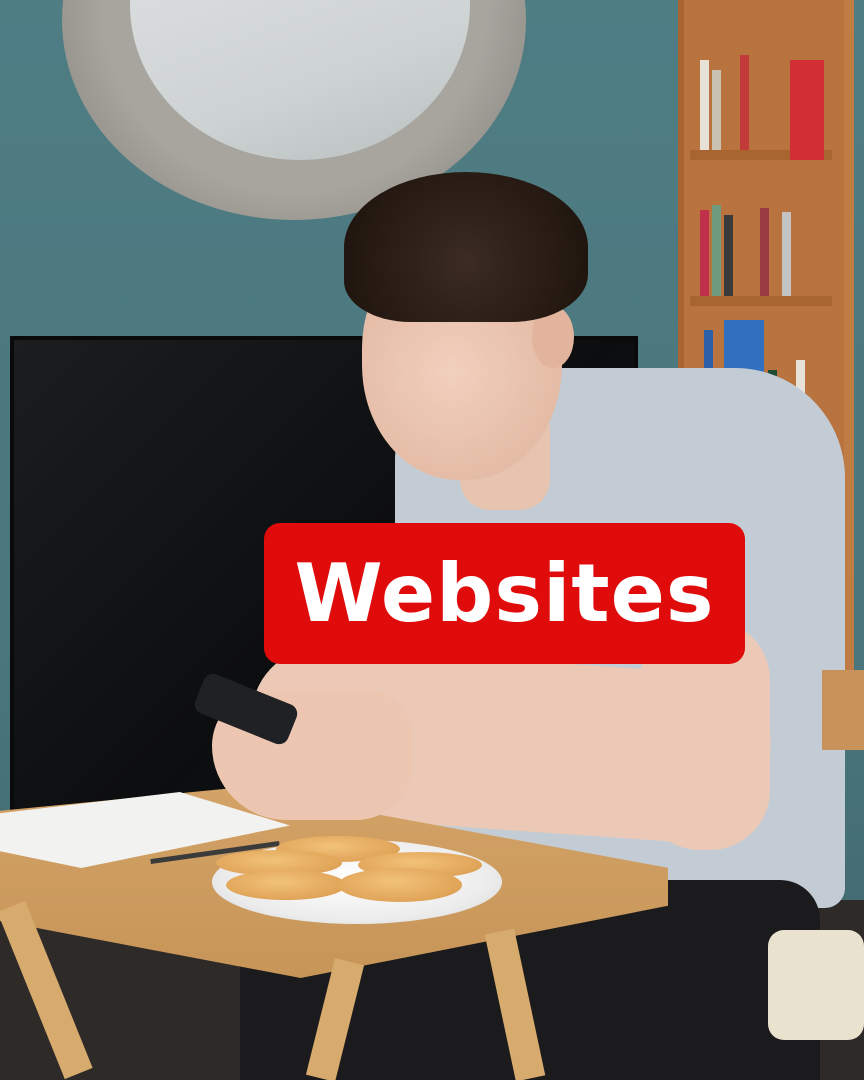  What do you see at coordinates (761, 301) in the screenshot?
I see `shelf-board` at bounding box center [761, 301].